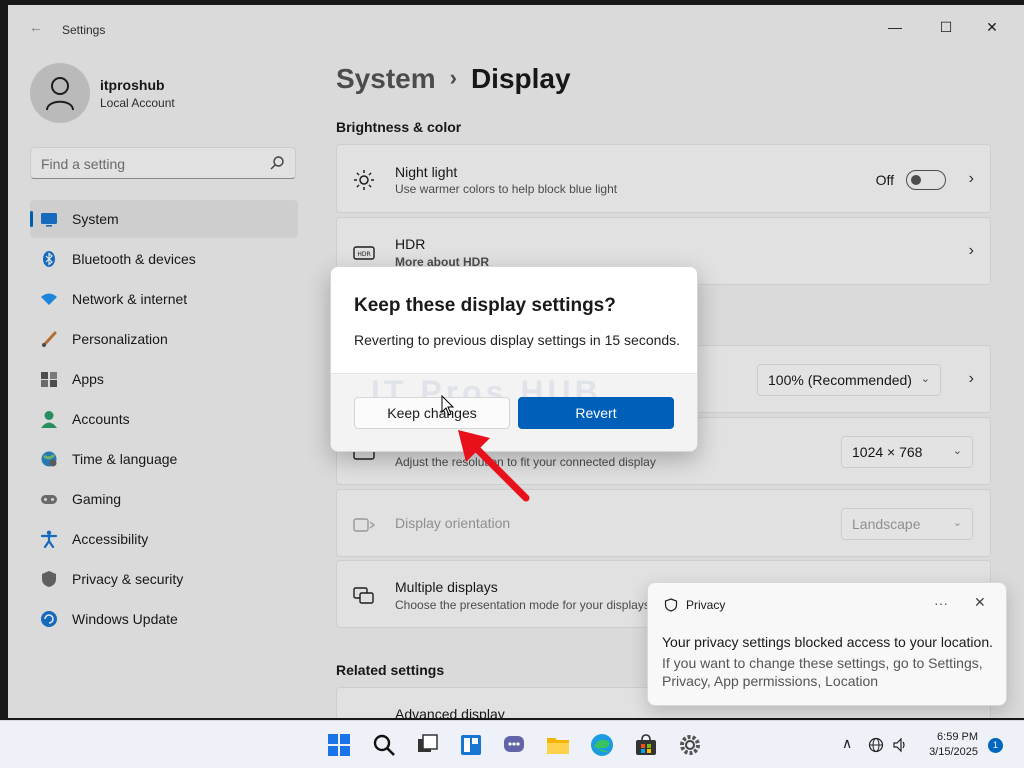 This screenshot has width=1024, height=768. I want to click on globe-network-icon, so click(876, 745).